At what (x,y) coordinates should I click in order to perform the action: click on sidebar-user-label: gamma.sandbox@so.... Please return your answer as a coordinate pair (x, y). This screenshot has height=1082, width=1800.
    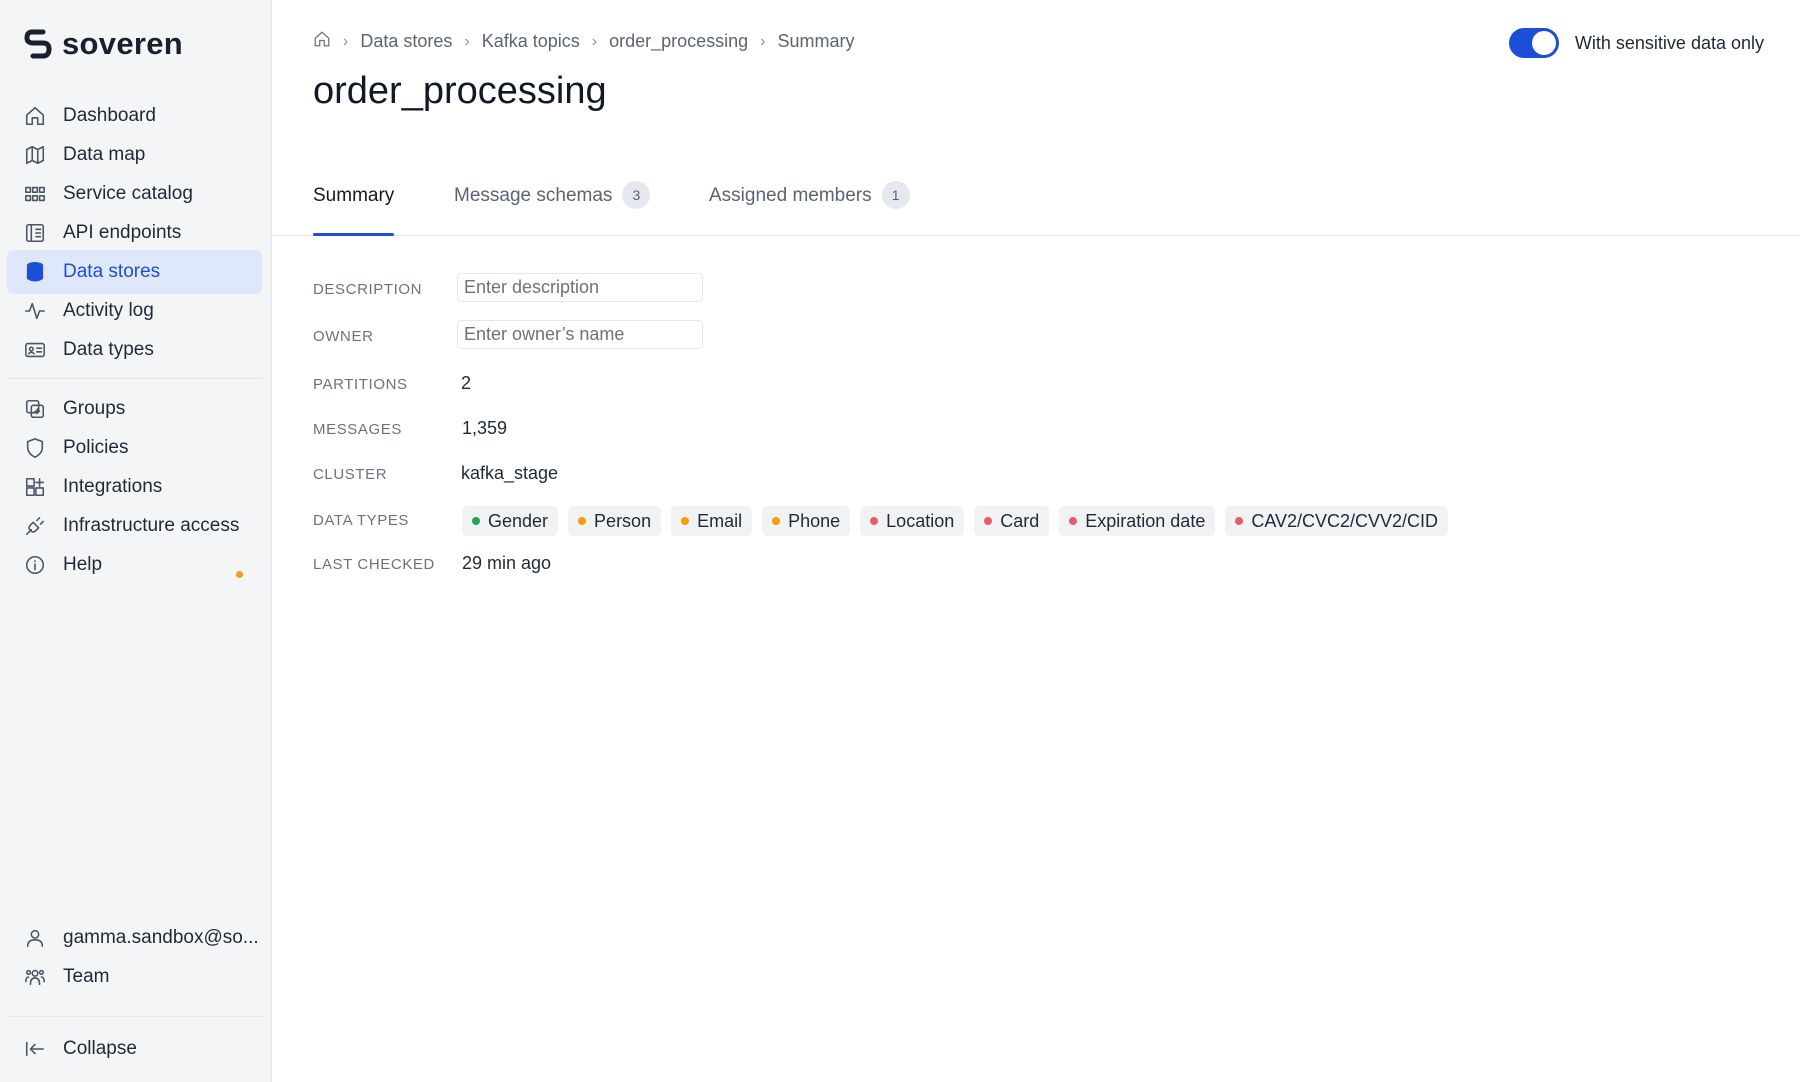
    Looking at the image, I should click on (161, 937).